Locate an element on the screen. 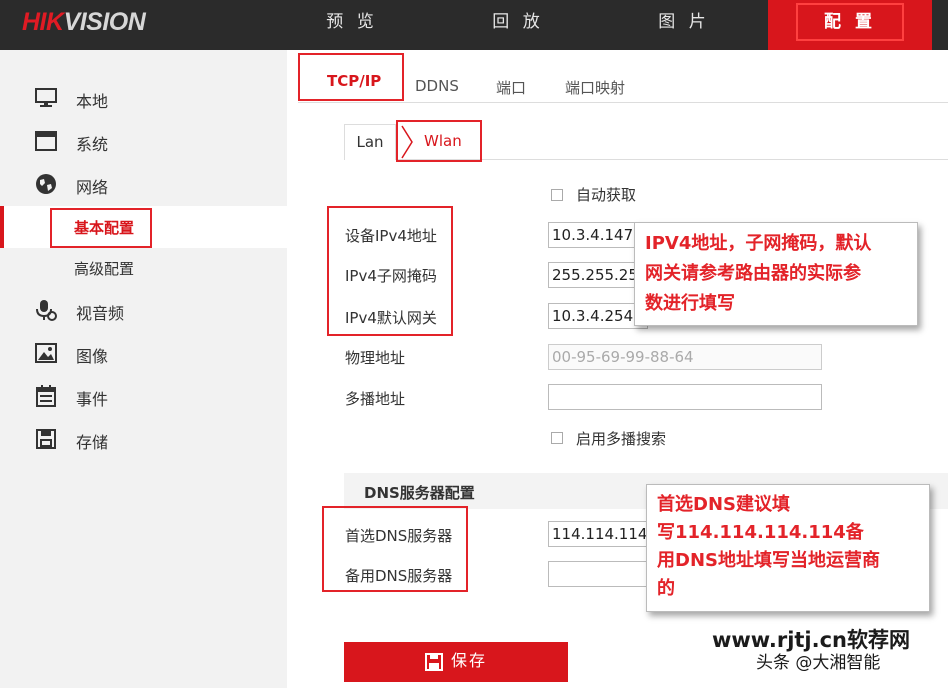 Image resolution: width=948 pixels, height=688 pixels. auto-obtain-checkbox is located at coordinates (557, 195).